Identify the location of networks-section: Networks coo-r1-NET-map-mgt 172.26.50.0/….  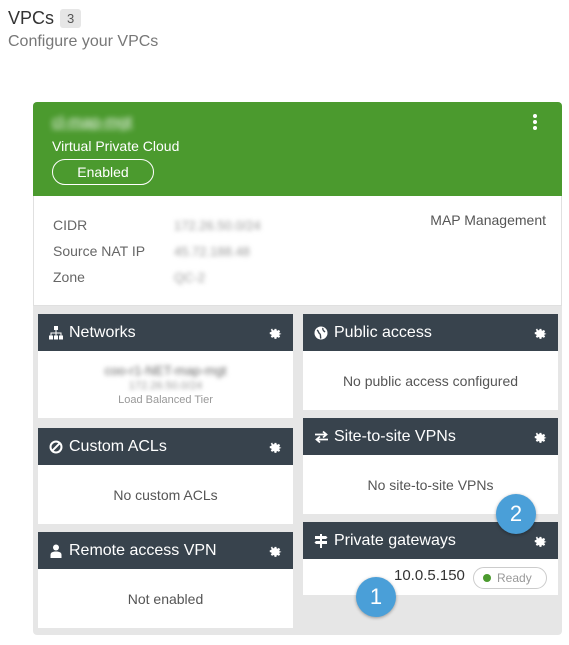
(165, 366).